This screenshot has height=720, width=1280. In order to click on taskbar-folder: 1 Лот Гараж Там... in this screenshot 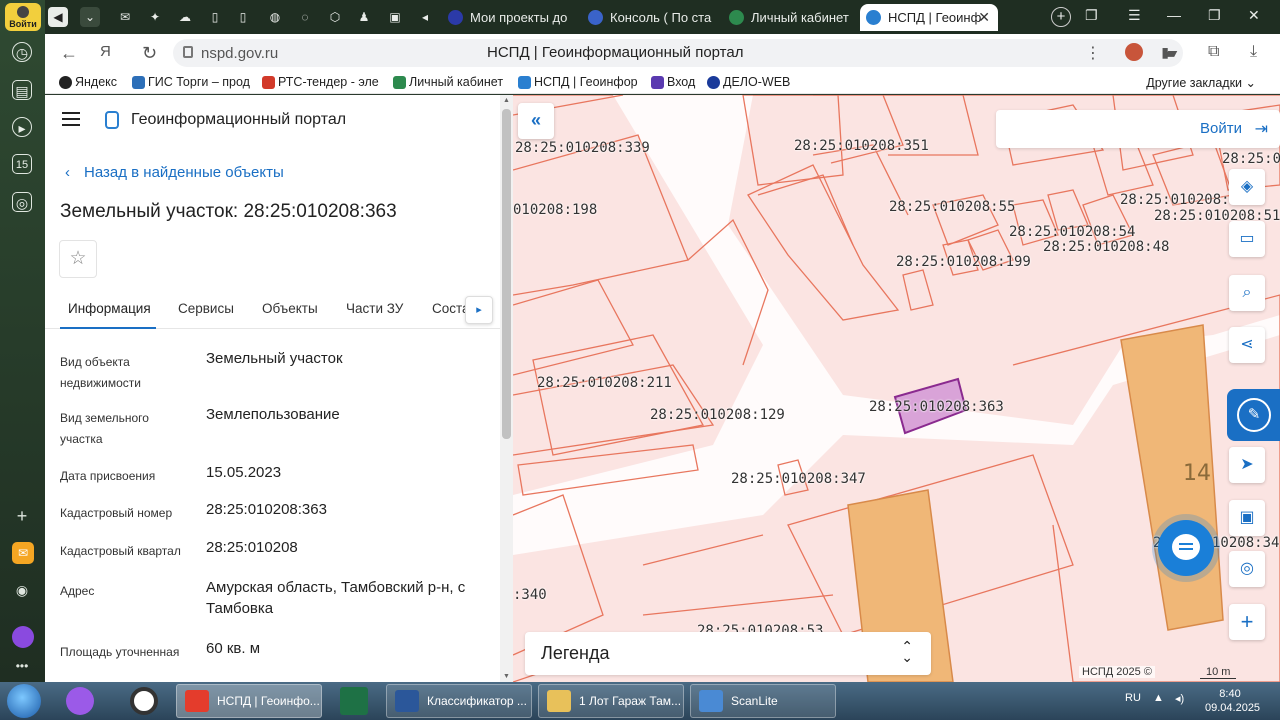, I will do `click(611, 701)`.